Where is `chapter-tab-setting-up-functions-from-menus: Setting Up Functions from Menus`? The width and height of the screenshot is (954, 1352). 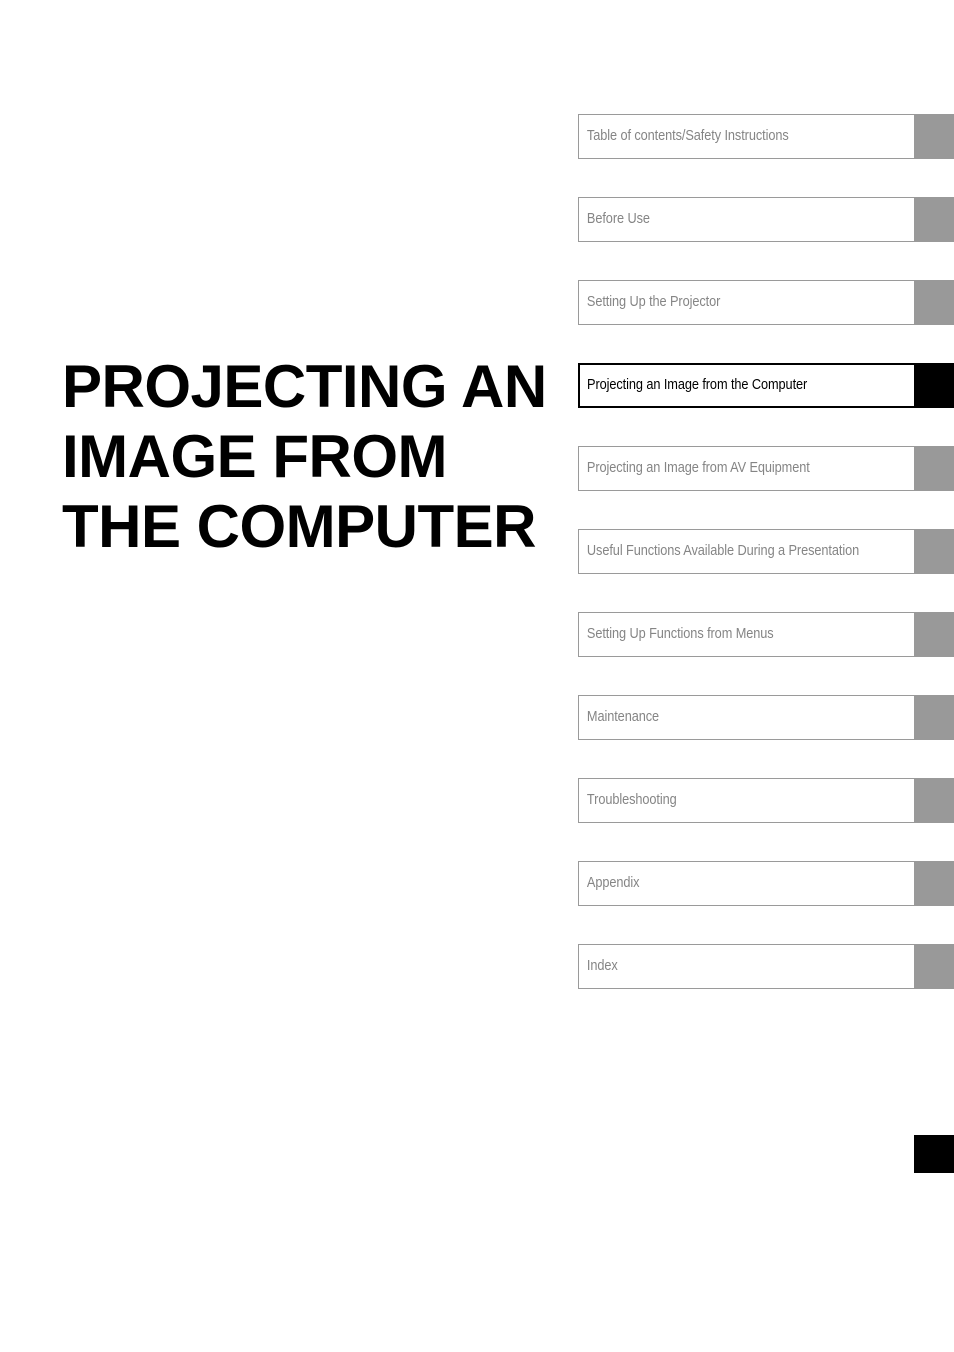
chapter-tab-setting-up-functions-from-menus: Setting Up Functions from Menus is located at coordinates (766, 634).